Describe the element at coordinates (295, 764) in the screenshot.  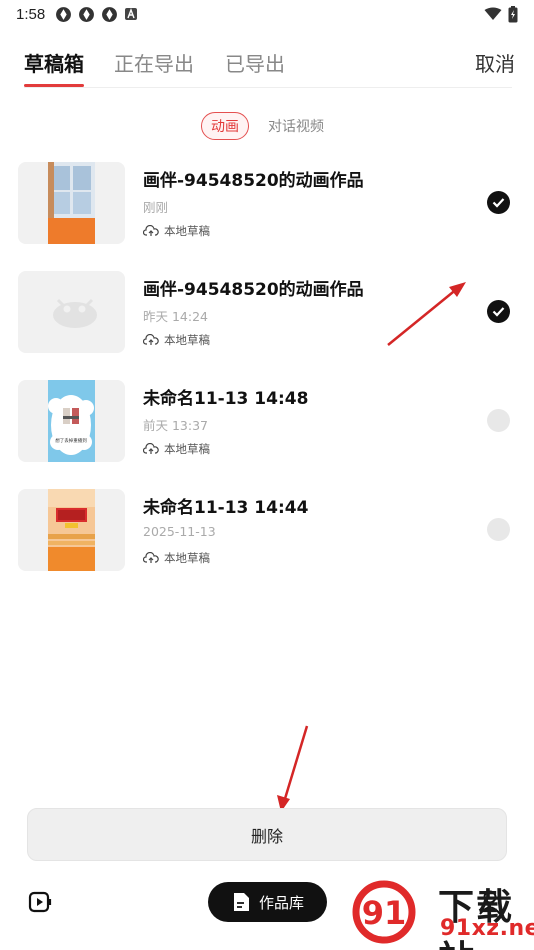
I see `arrow-to-delete-button` at that location.